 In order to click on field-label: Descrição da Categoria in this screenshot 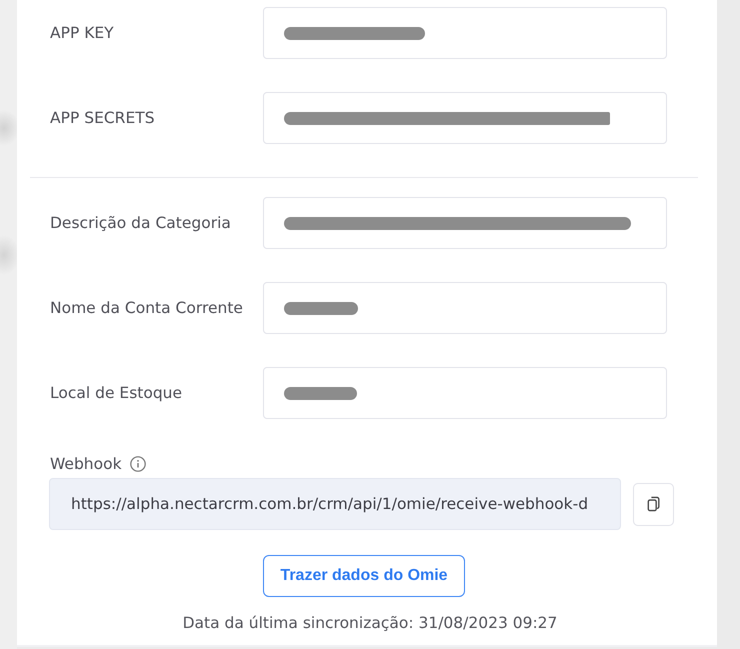, I will do `click(140, 223)`.